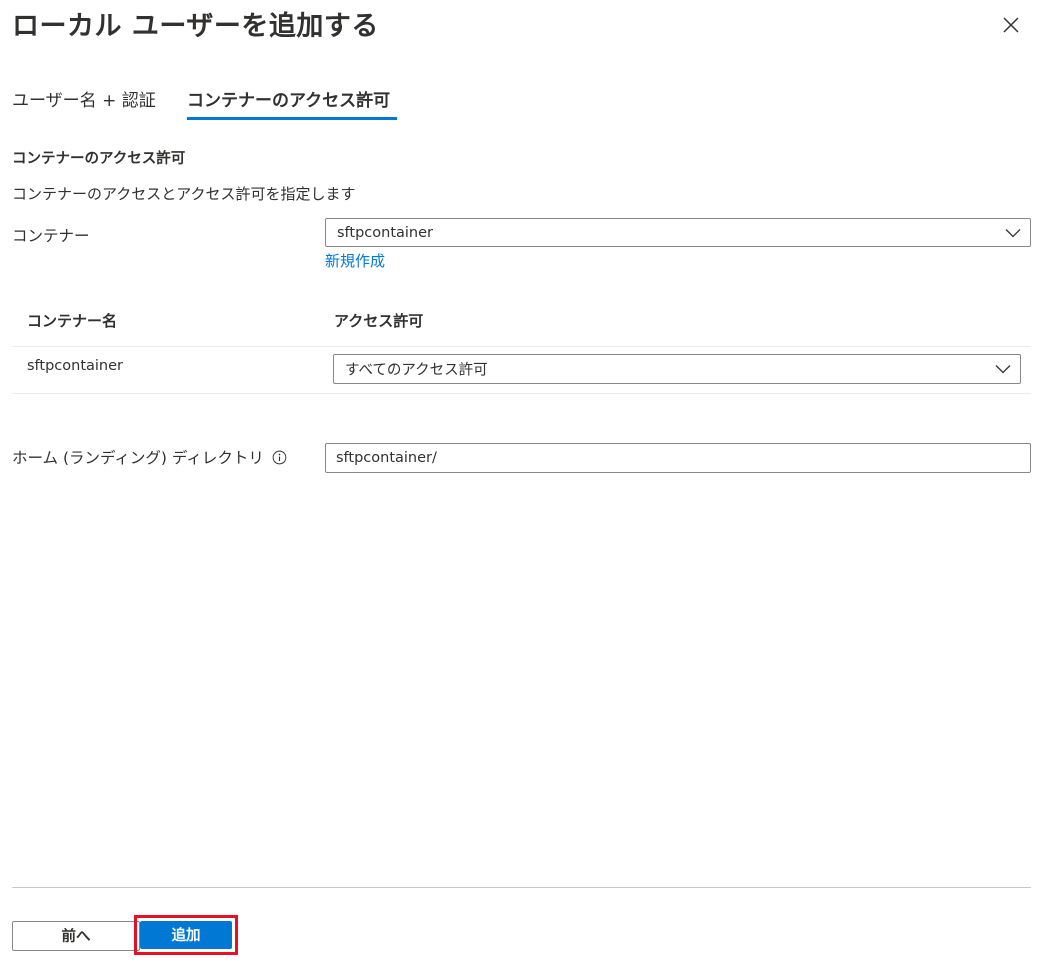 The width and height of the screenshot is (1050, 969). Describe the element at coordinates (279, 457) in the screenshot. I see `info-icon` at that location.